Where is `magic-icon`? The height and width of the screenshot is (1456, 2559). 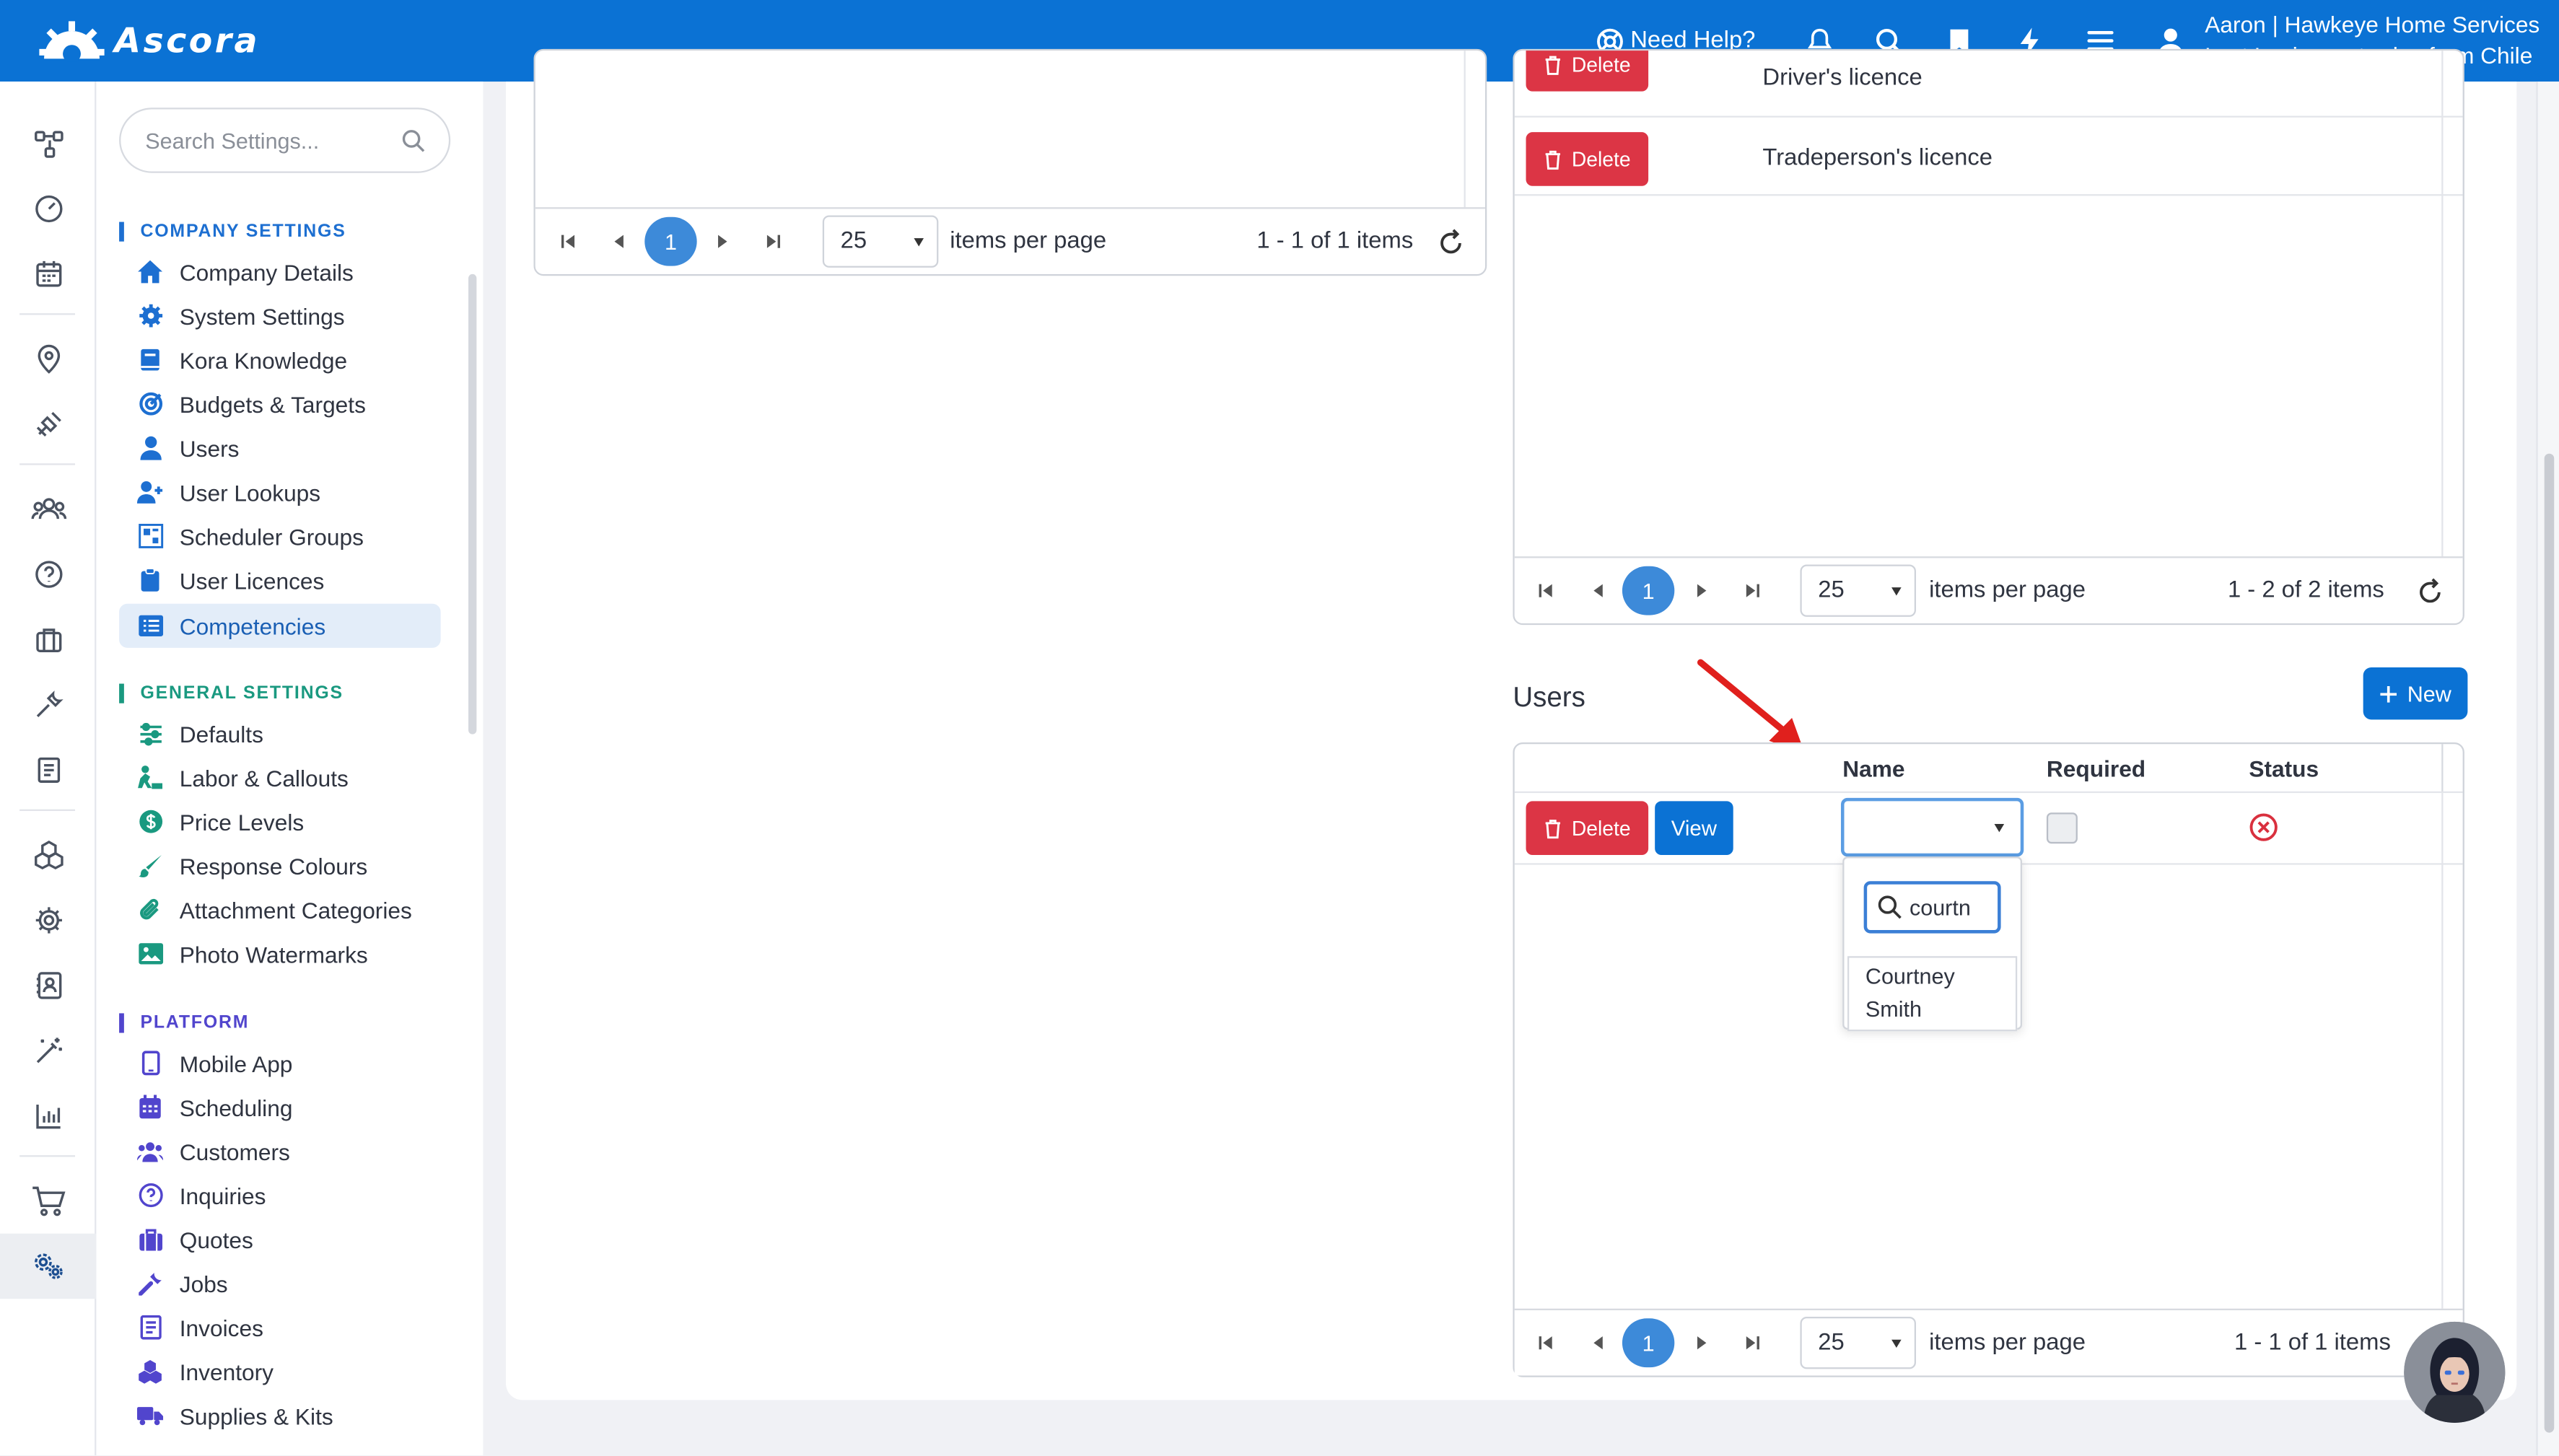 magic-icon is located at coordinates (48, 1050).